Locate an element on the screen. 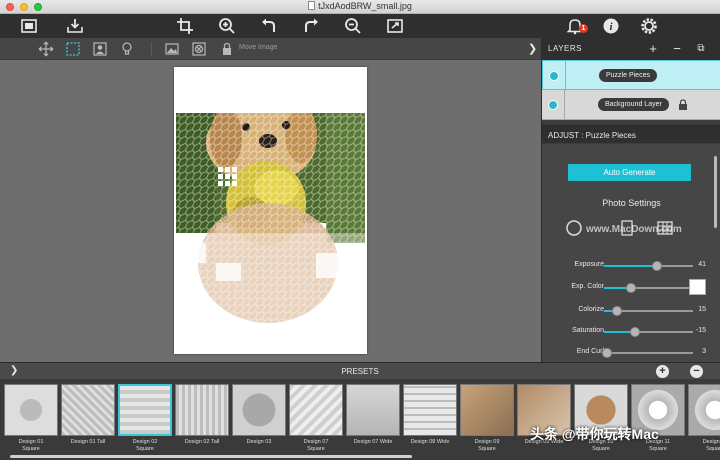  remove-preset-button: − is located at coordinates (696, 371).